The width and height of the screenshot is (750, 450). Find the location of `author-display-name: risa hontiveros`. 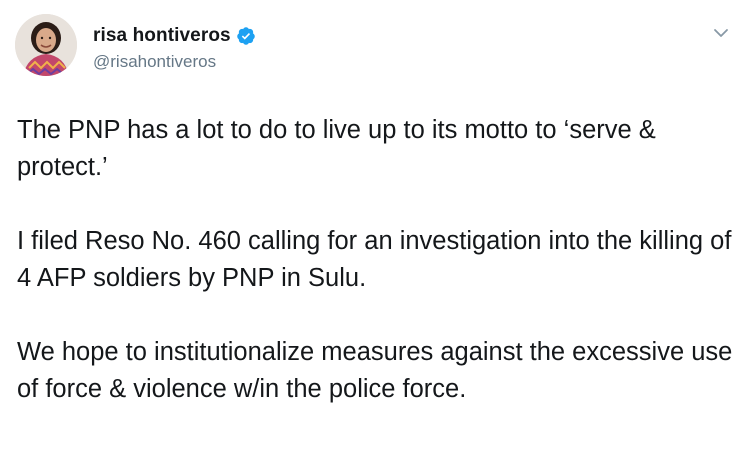

author-display-name: risa hontiveros is located at coordinates (162, 36).